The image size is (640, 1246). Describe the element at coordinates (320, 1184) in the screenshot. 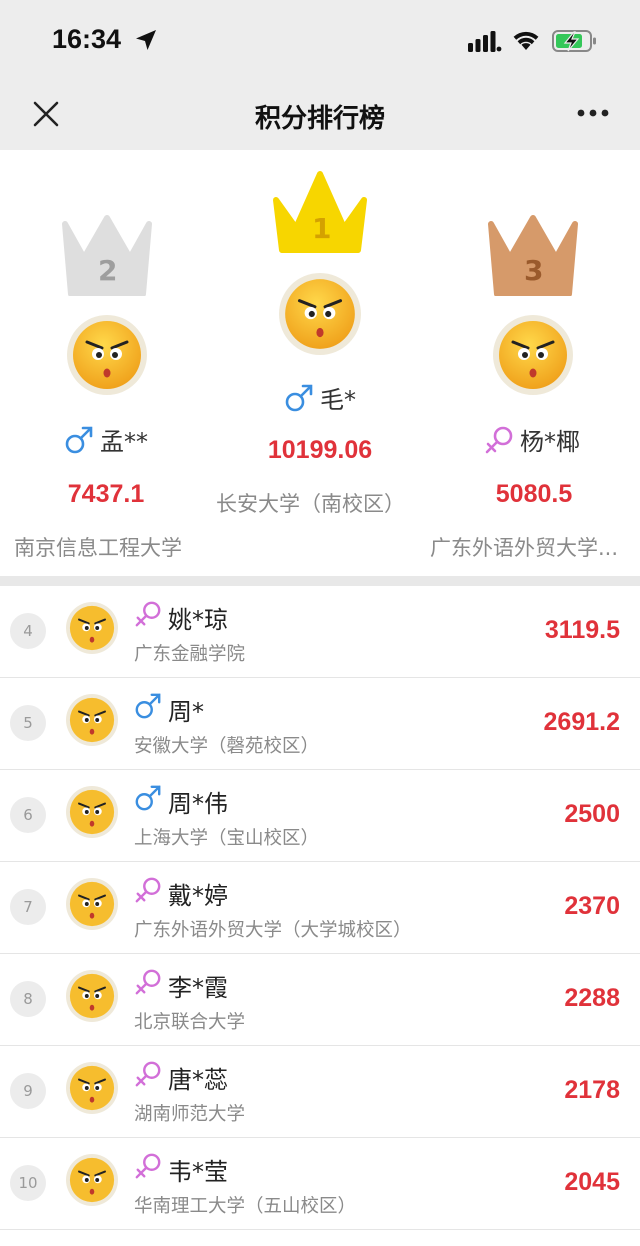

I see `list-item: 10 韦*莹 华南理工大学（五山校区） 2045` at that location.